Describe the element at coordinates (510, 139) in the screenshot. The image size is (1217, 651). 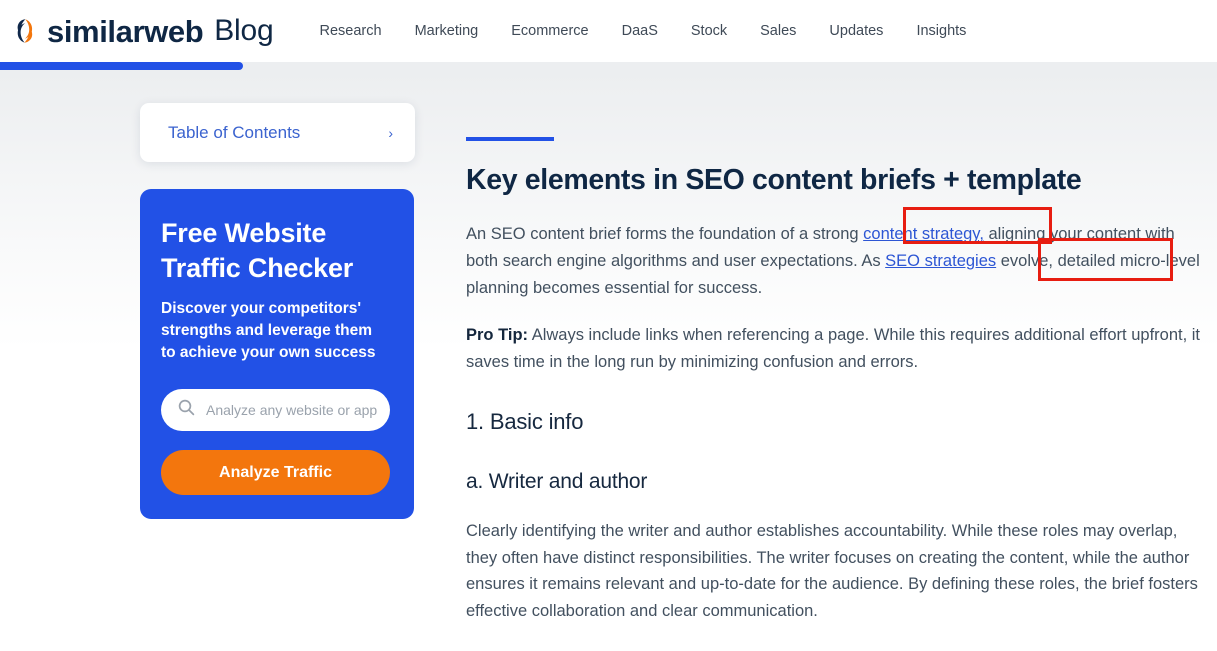
I see `title-accent-rule` at that location.